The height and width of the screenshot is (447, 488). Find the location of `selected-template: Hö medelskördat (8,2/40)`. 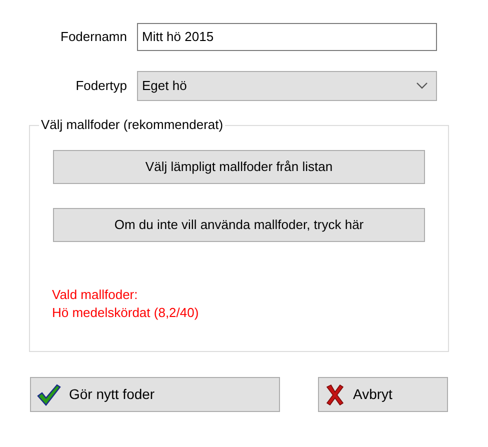

selected-template: Hö medelskördat (8,2/40) is located at coordinates (126, 313).